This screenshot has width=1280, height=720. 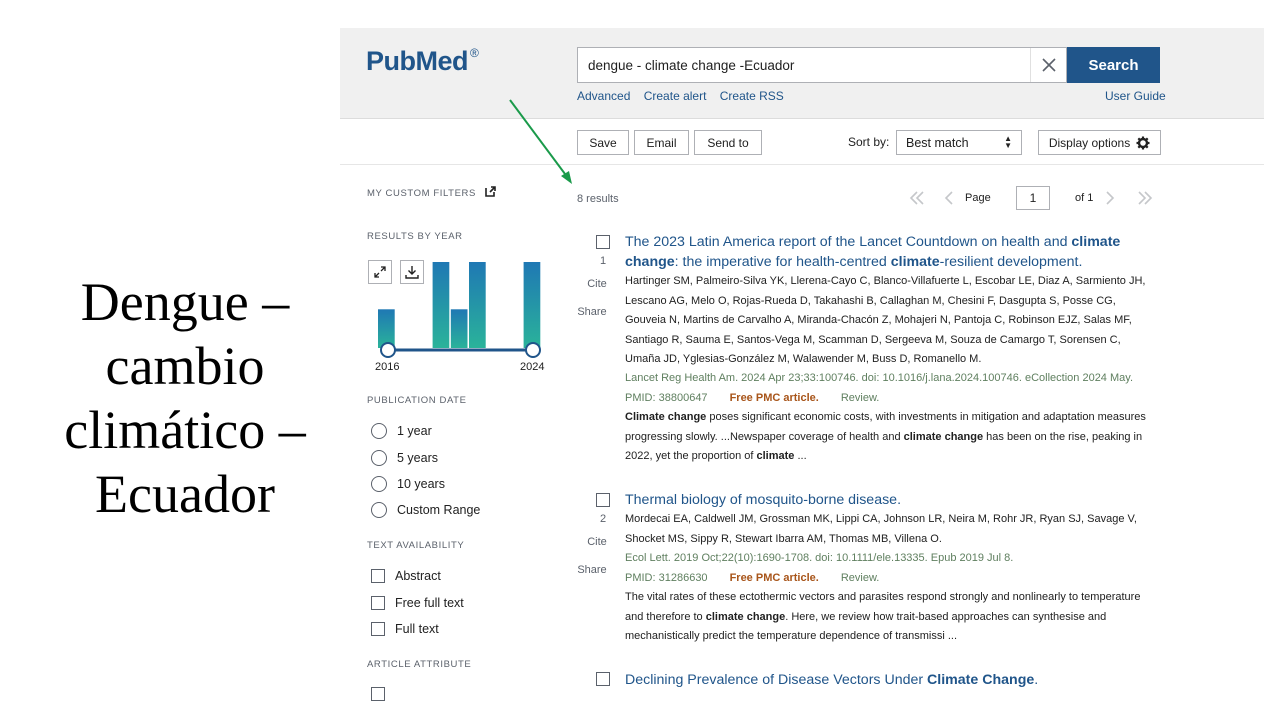 What do you see at coordinates (474, 53) in the screenshot?
I see `registered-mark: ®` at bounding box center [474, 53].